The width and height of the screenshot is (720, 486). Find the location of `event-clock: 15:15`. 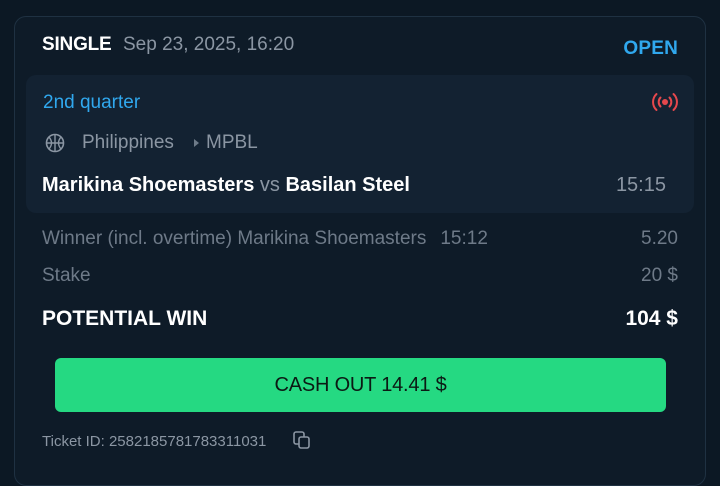

event-clock: 15:15 is located at coordinates (640, 185).